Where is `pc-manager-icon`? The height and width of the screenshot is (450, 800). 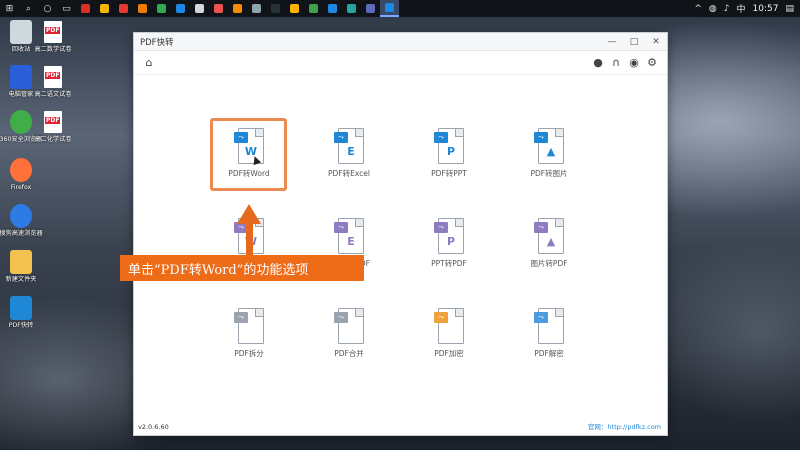 pc-manager-icon is located at coordinates (21, 77).